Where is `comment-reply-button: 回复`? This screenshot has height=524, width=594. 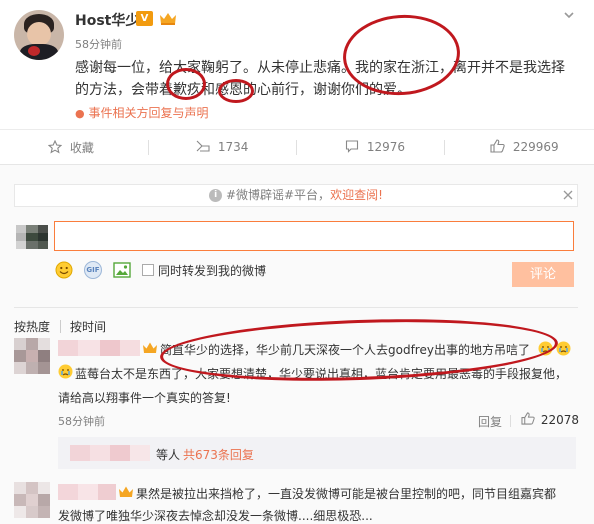
comment-reply-button: 回复 is located at coordinates (490, 421).